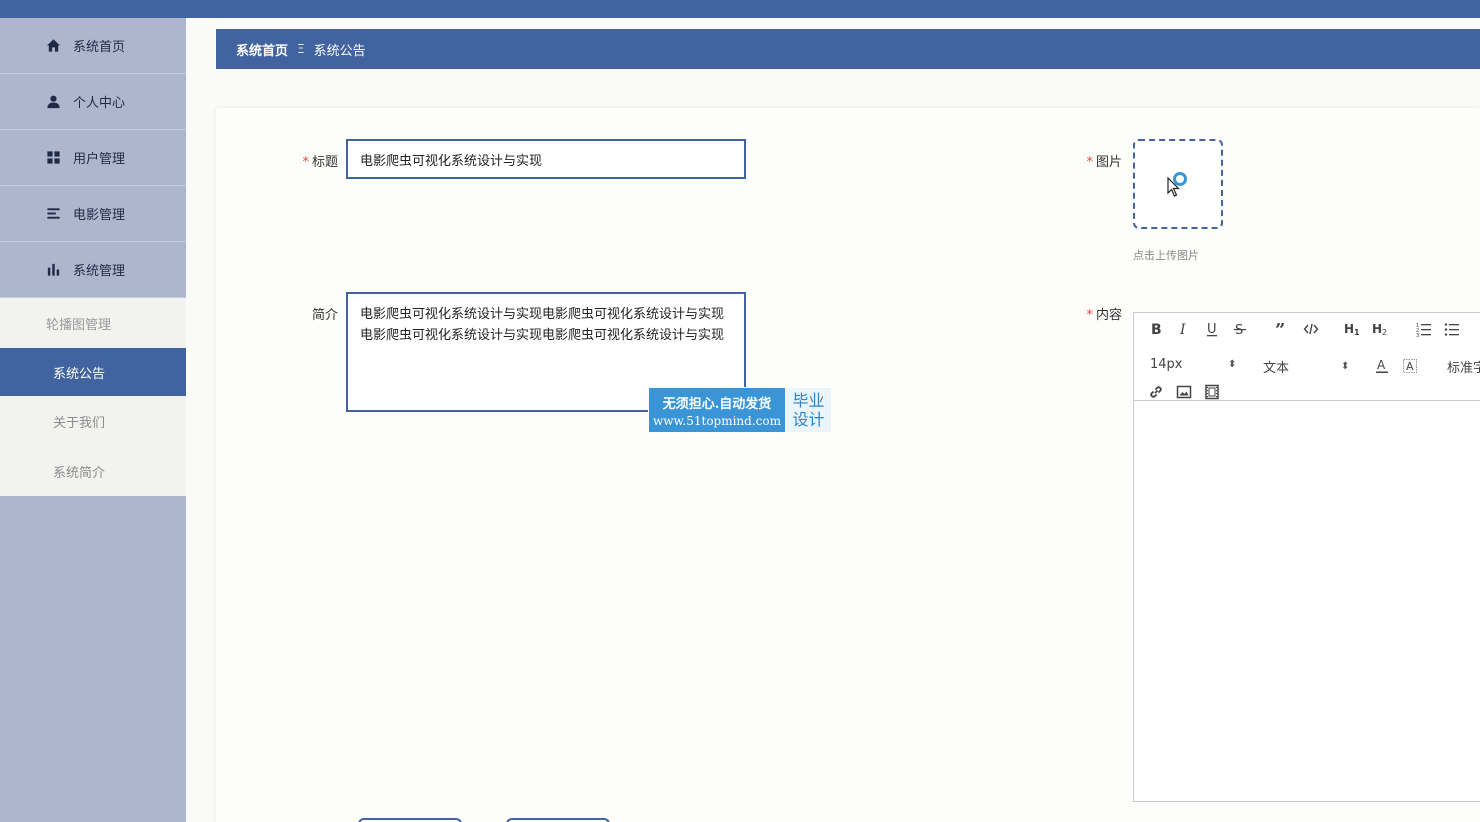  Describe the element at coordinates (808, 419) in the screenshot. I see `watermark-side2: 设计` at that location.